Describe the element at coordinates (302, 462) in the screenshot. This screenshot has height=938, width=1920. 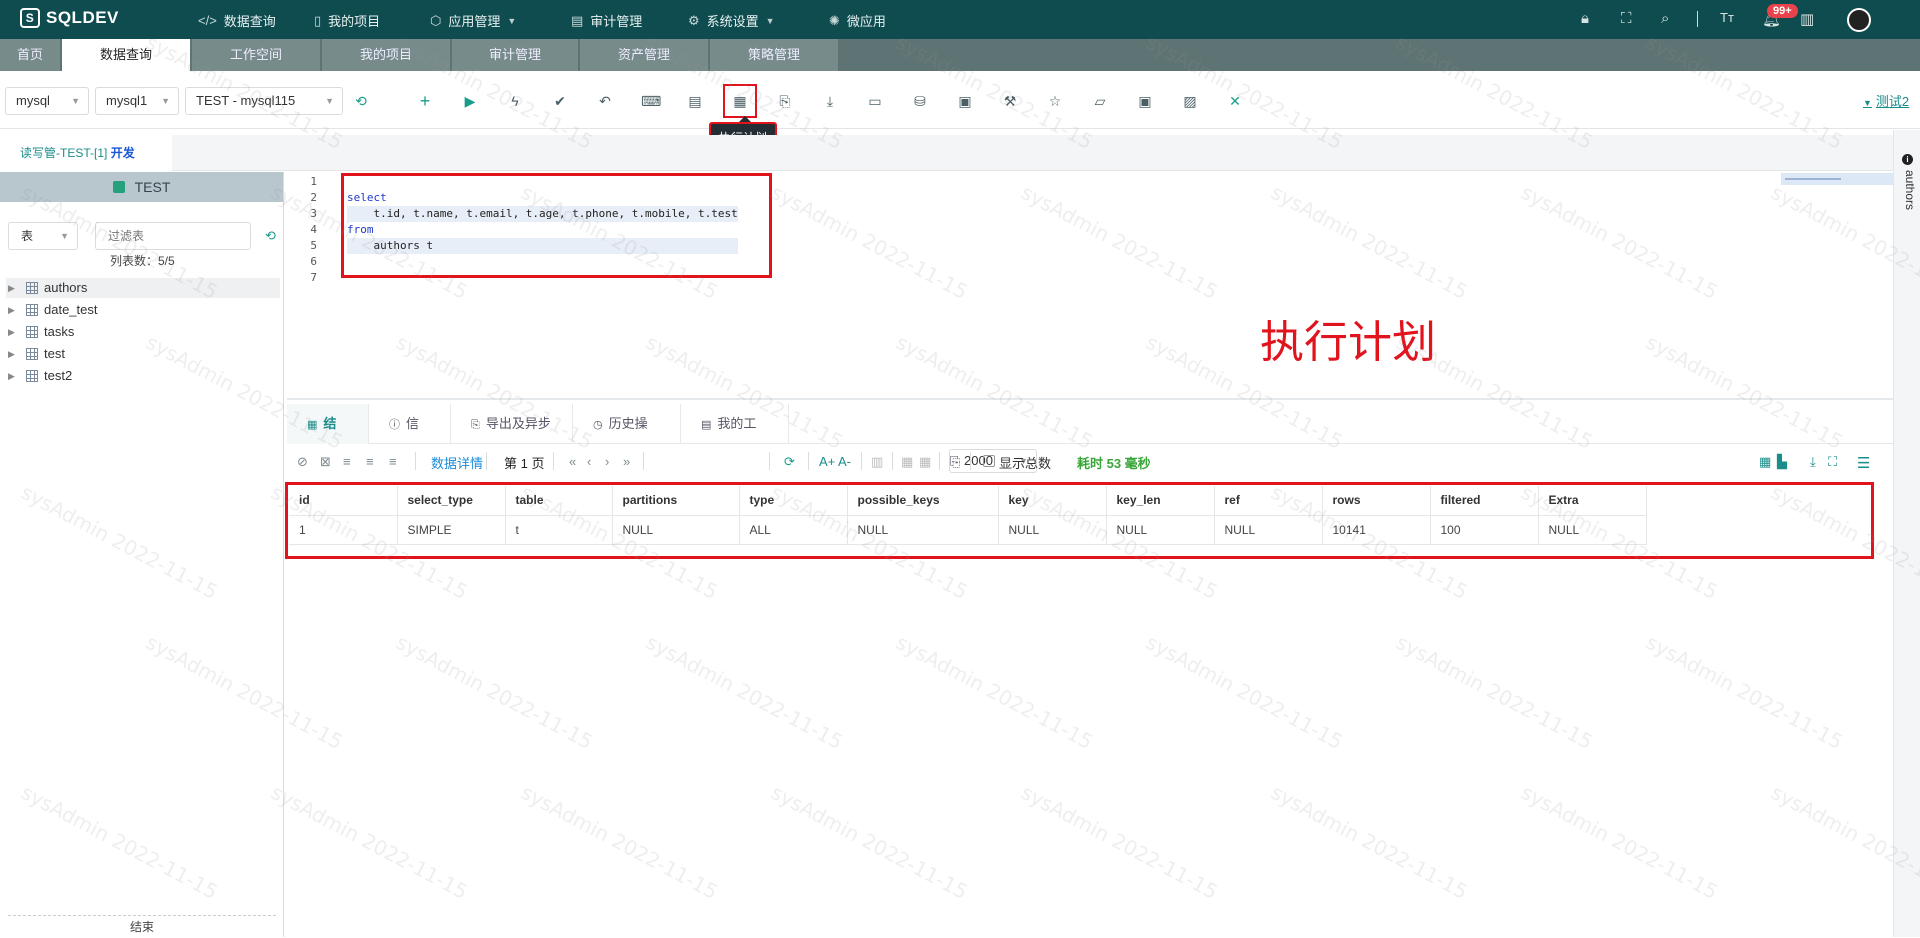
I see `check-circle-icon: ⊘` at that location.